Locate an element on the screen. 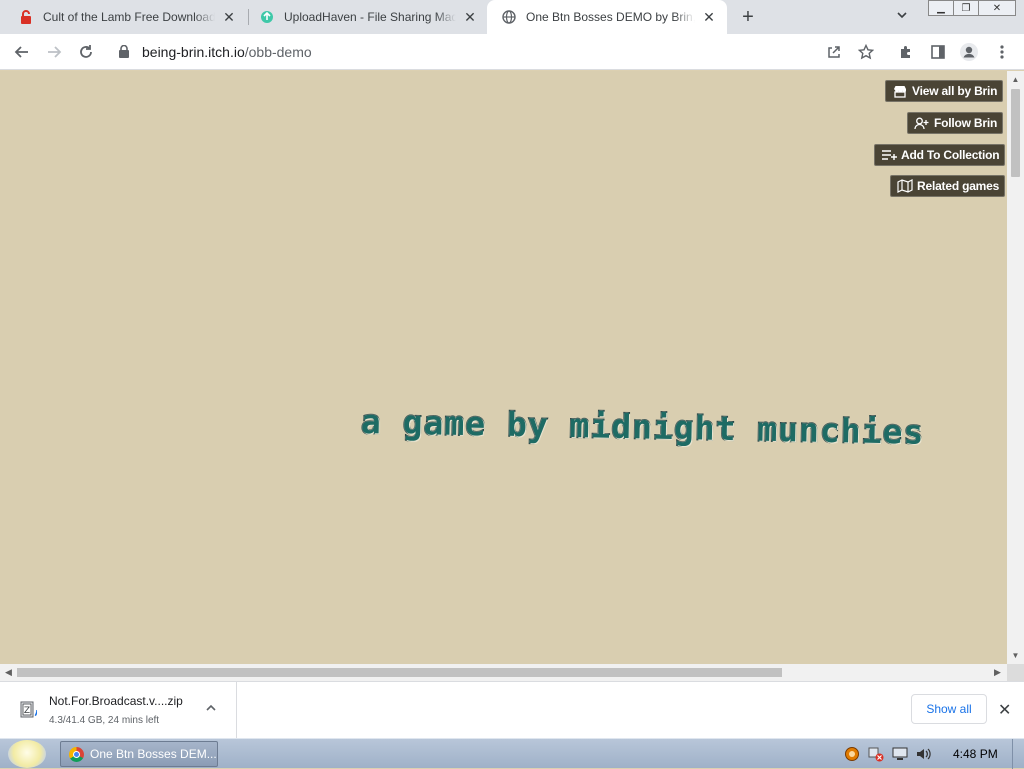 This screenshot has width=1024, height=769. profile-avatar-icon is located at coordinates (969, 52).